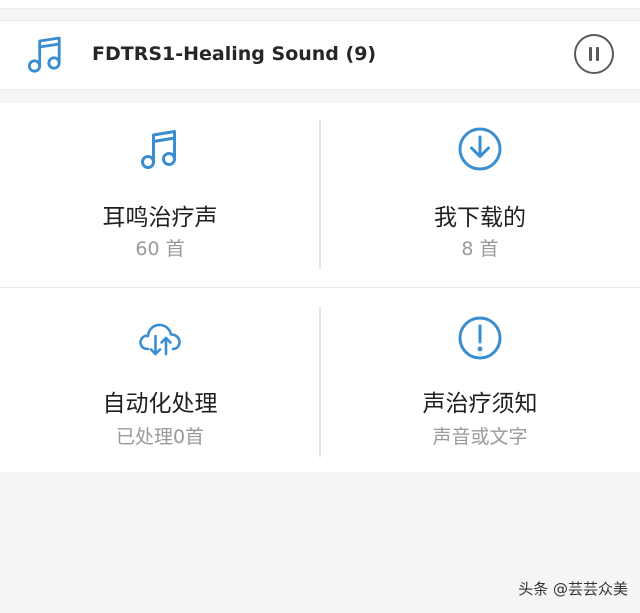  Describe the element at coordinates (160, 339) in the screenshot. I see `cloud-sync-icon` at that location.